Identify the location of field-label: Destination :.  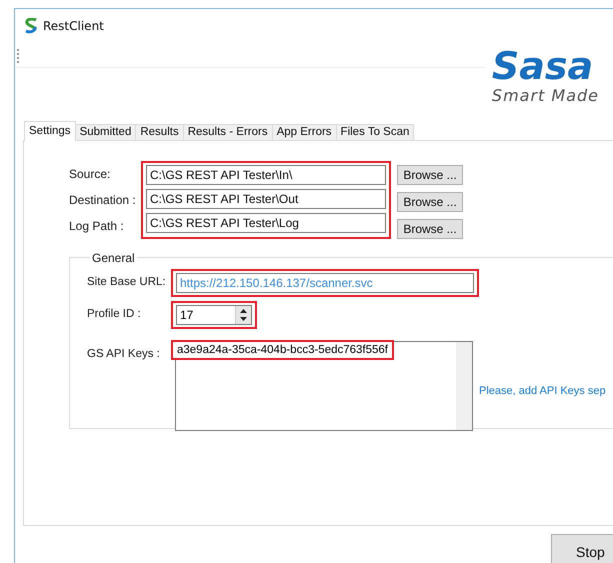
(102, 199).